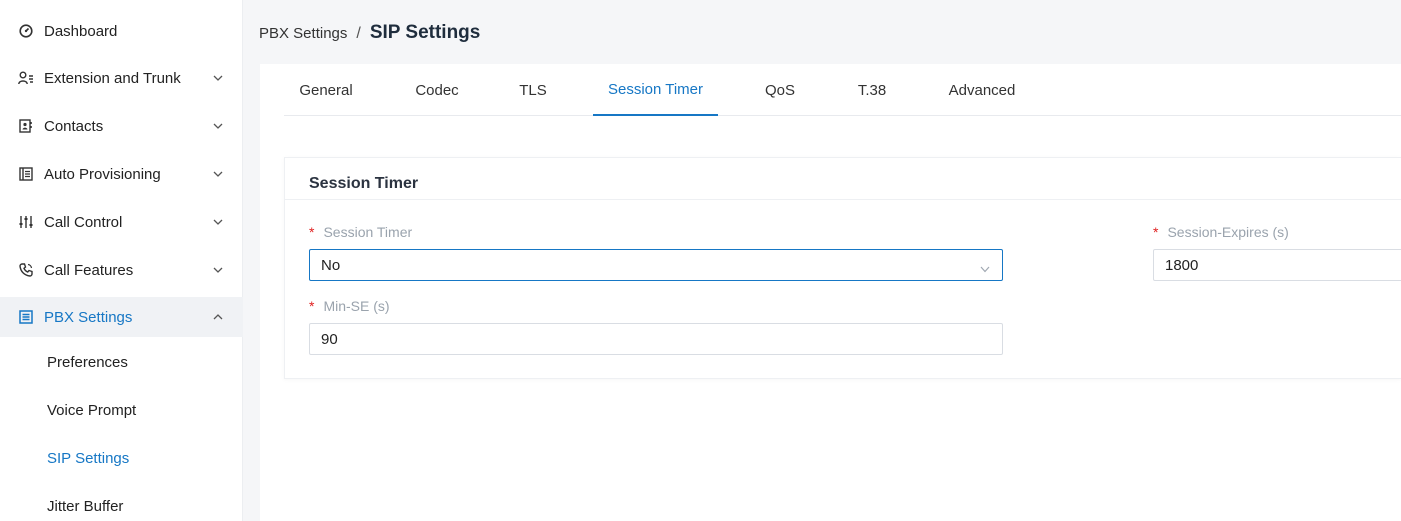 This screenshot has width=1401, height=521. I want to click on dashboard-icon, so click(26, 31).